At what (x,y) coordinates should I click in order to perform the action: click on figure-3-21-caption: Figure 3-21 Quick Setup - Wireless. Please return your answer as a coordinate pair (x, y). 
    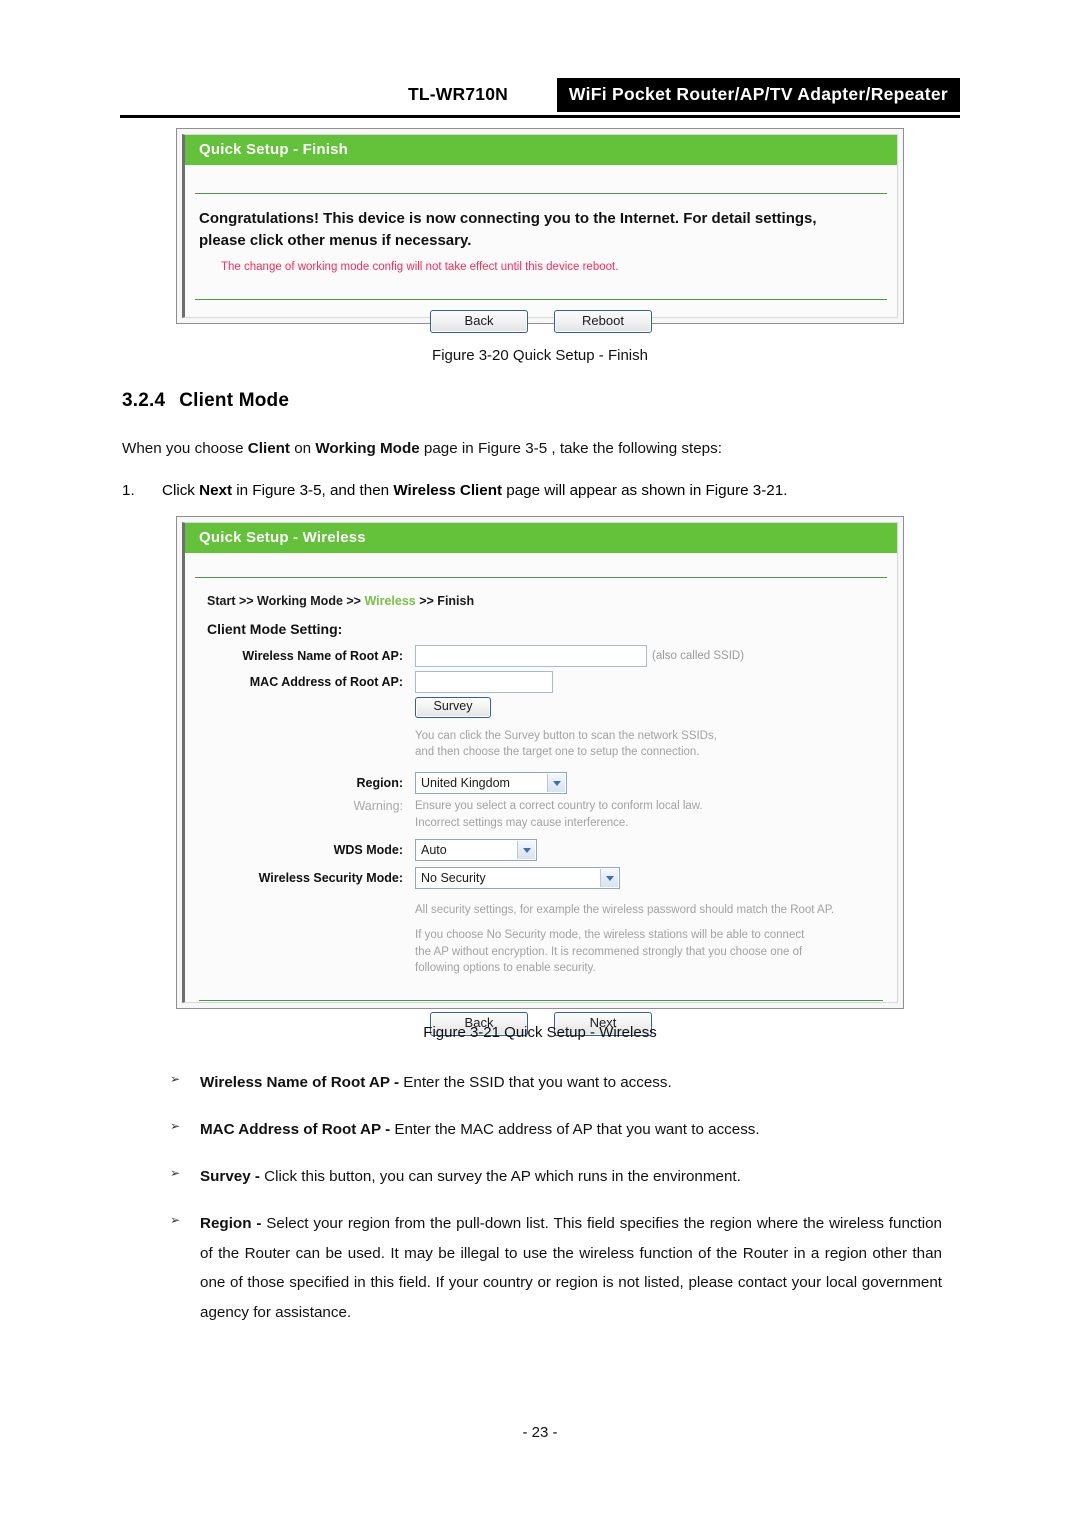
    Looking at the image, I should click on (540, 1032).